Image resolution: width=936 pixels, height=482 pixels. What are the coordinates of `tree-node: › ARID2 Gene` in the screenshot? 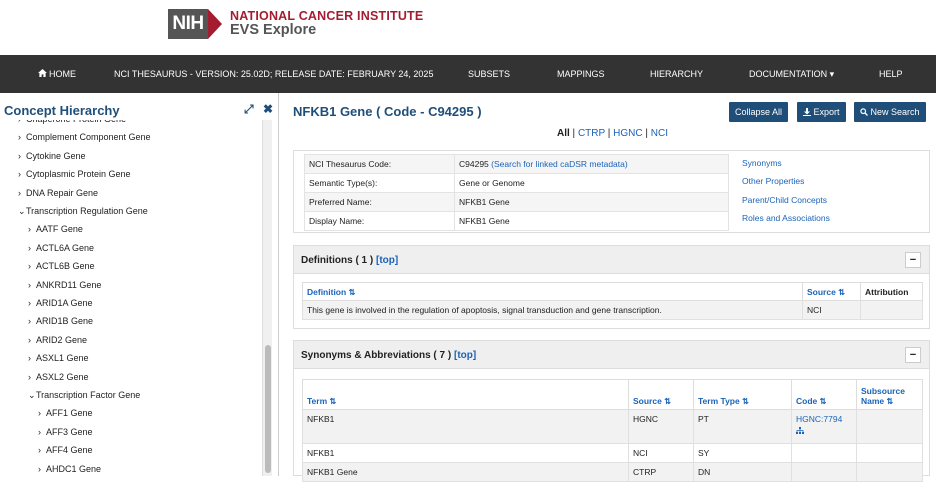 It's located at (57, 340).